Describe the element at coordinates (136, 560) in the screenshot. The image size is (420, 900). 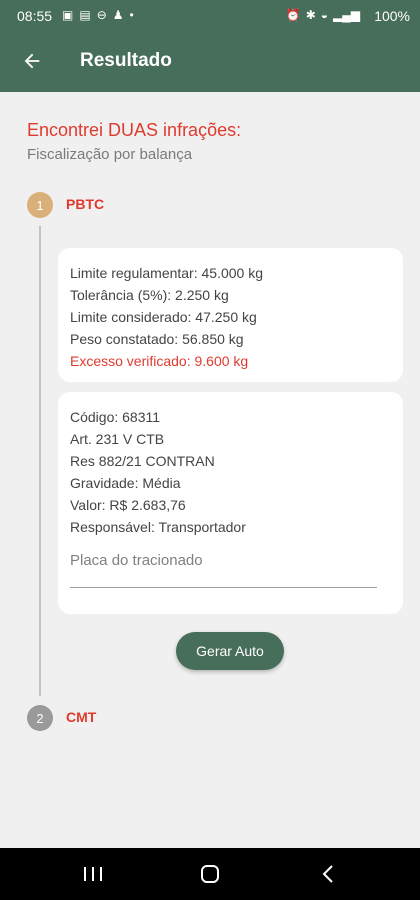
I see `placa-tracionado-placeholder: Placa do tracionado` at that location.